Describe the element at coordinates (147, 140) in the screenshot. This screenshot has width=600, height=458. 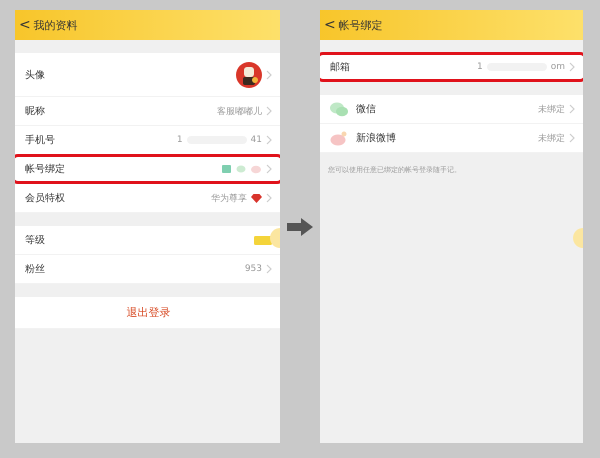
I see `settings-row: 手机号 1 41` at that location.